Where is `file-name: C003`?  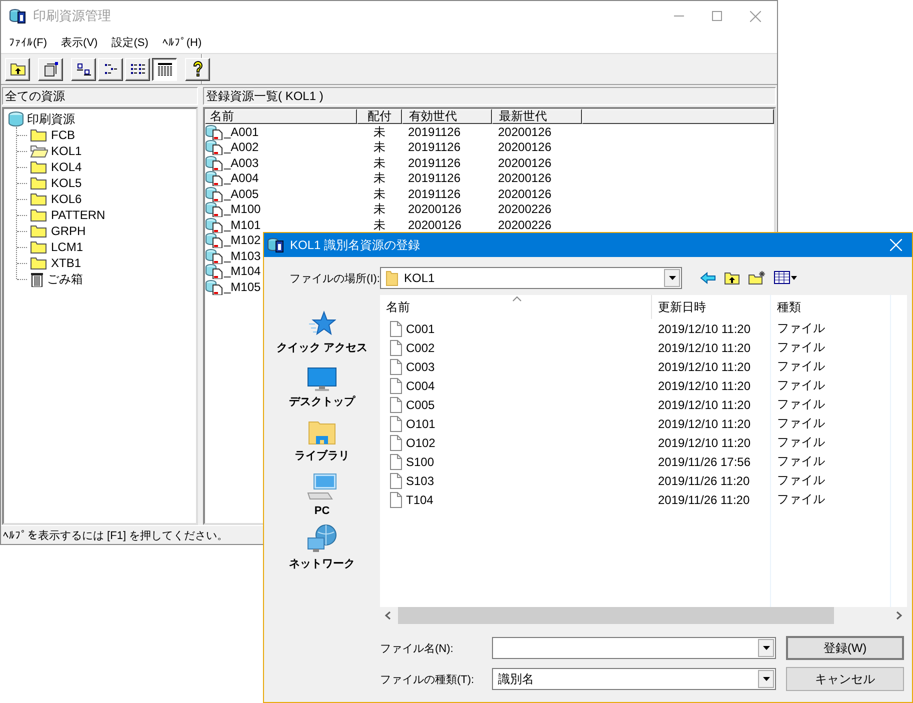 file-name: C003 is located at coordinates (420, 367).